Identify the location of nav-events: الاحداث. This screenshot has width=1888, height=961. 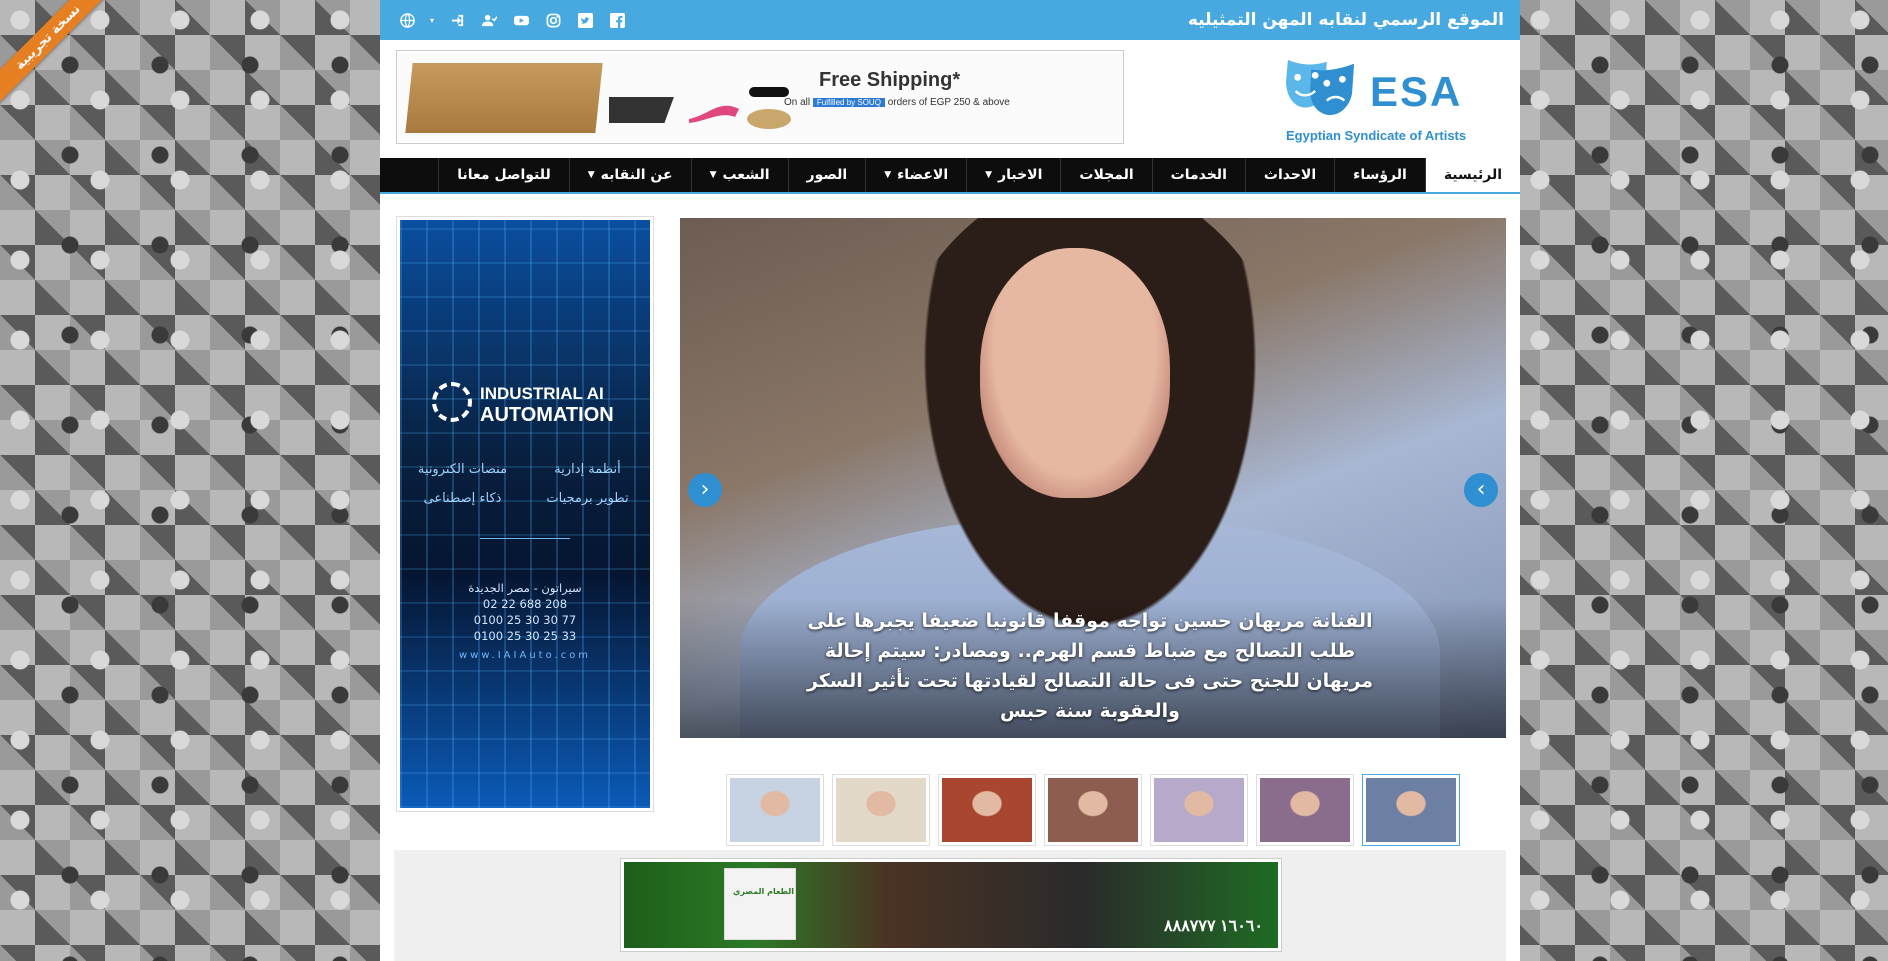
(1289, 175).